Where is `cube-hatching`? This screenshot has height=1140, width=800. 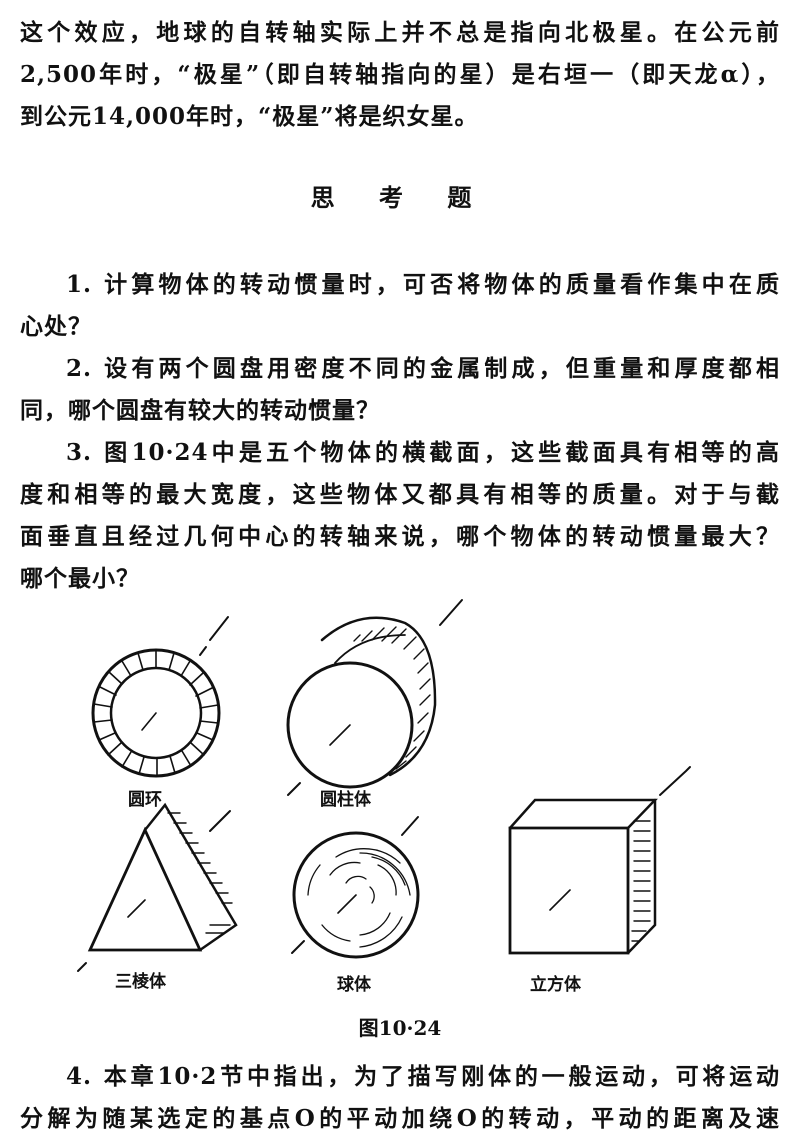
cube-hatching is located at coordinates (641, 881).